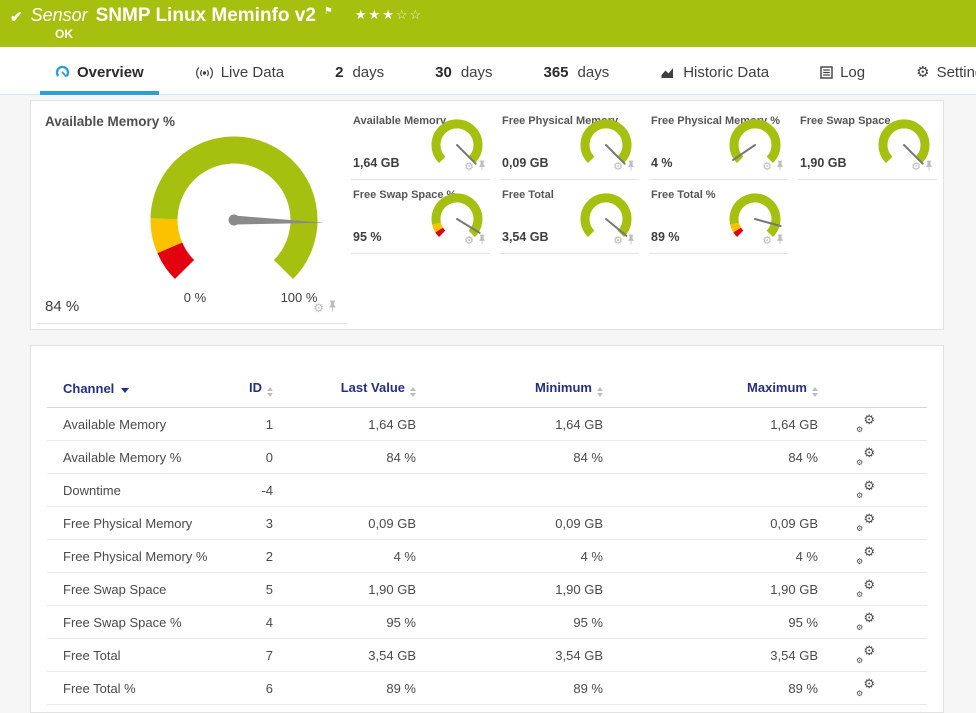 The height and width of the screenshot is (713, 976). Describe the element at coordinates (267, 490) in the screenshot. I see `cell-id: -4` at that location.